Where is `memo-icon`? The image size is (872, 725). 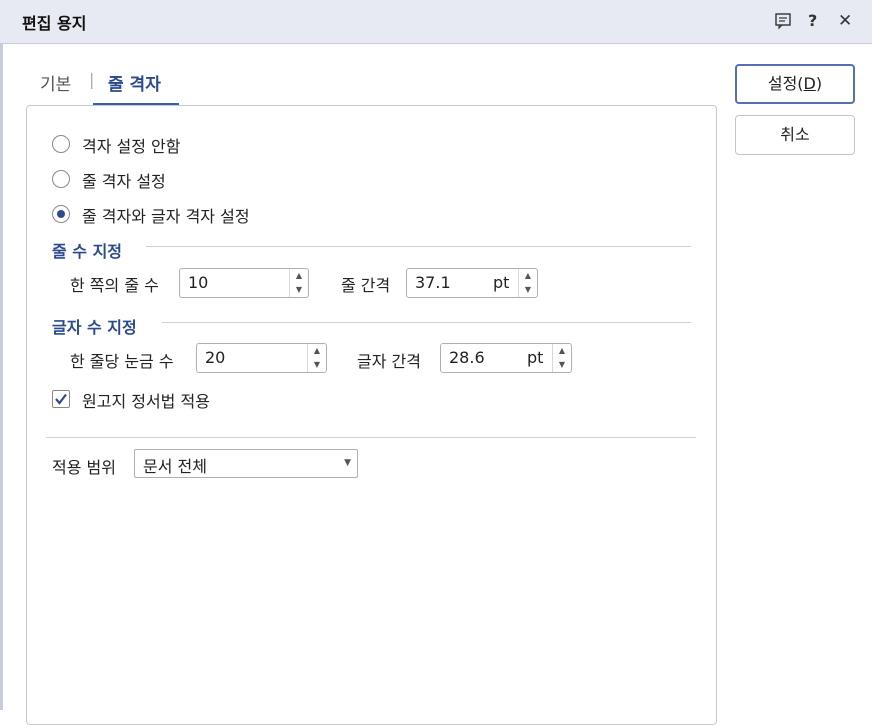 memo-icon is located at coordinates (783, 23).